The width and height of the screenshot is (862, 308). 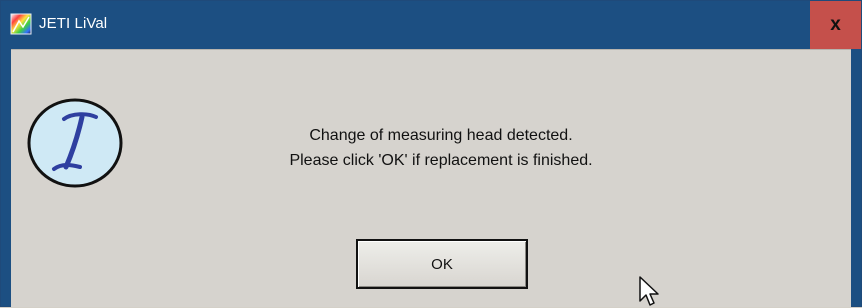 I want to click on close-button: x, so click(x=835, y=25).